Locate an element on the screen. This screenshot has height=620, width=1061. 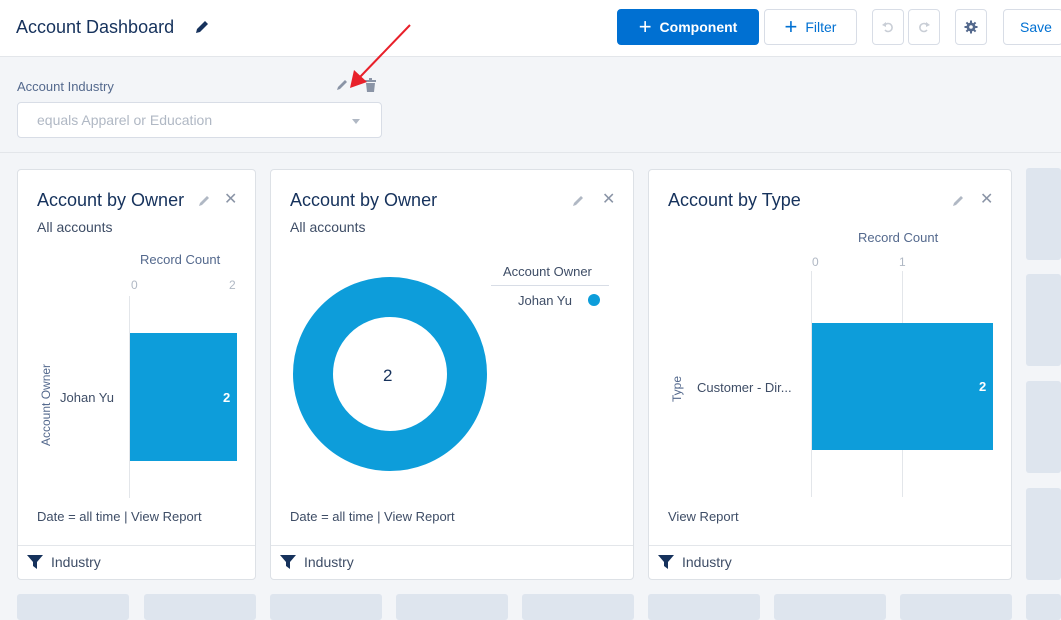
legend-item-label: Johan Yu is located at coordinates (545, 300).